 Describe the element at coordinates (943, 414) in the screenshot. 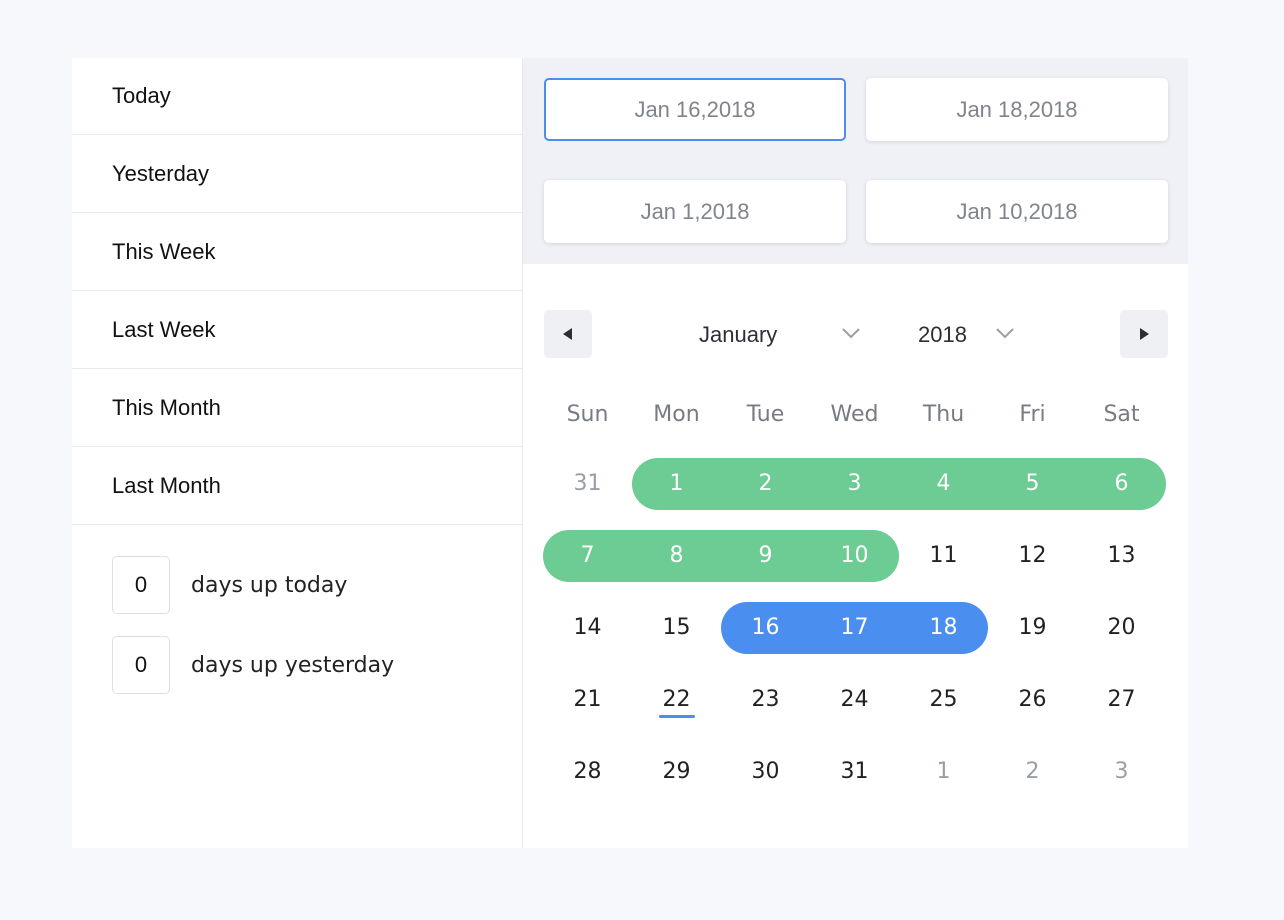

I see `weekday-thu: Thu` at that location.